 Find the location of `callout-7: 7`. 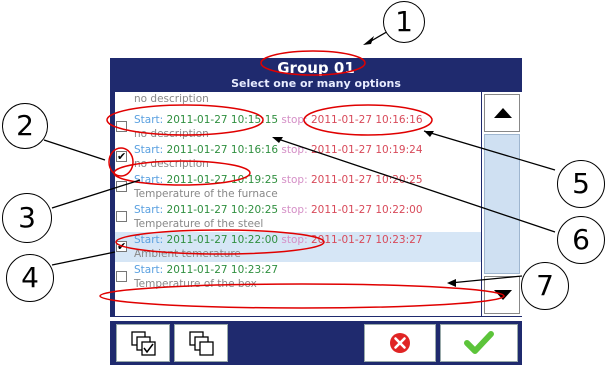

callout-7: 7 is located at coordinates (545, 286).